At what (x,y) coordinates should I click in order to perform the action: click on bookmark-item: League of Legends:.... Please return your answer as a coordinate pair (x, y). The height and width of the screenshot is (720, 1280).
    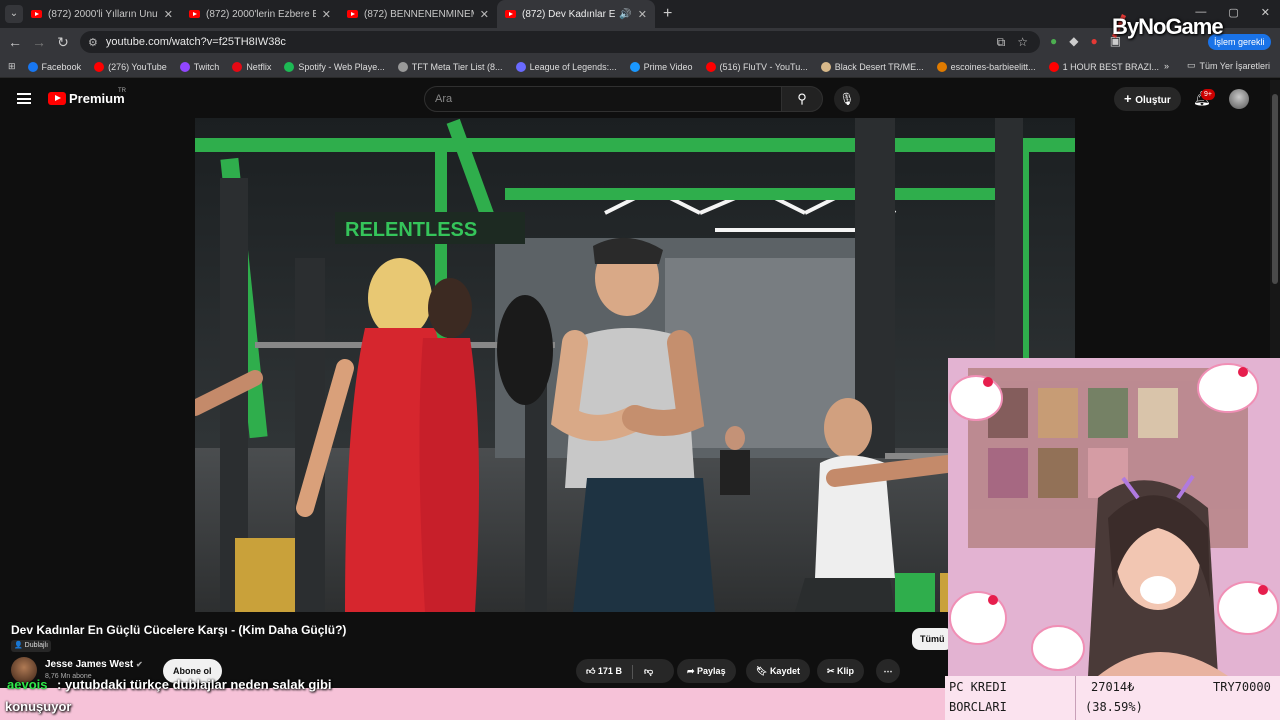
    Looking at the image, I should click on (566, 66).